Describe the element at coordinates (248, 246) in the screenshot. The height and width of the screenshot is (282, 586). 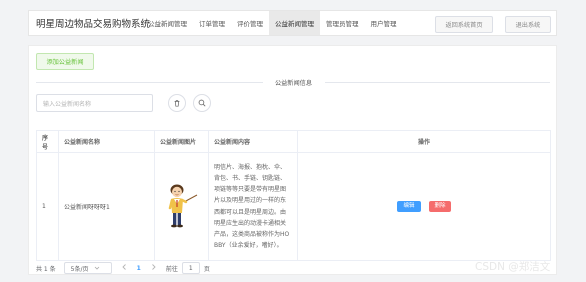
I see `content-line: BBY（业余爱好，嗜好）。` at that location.